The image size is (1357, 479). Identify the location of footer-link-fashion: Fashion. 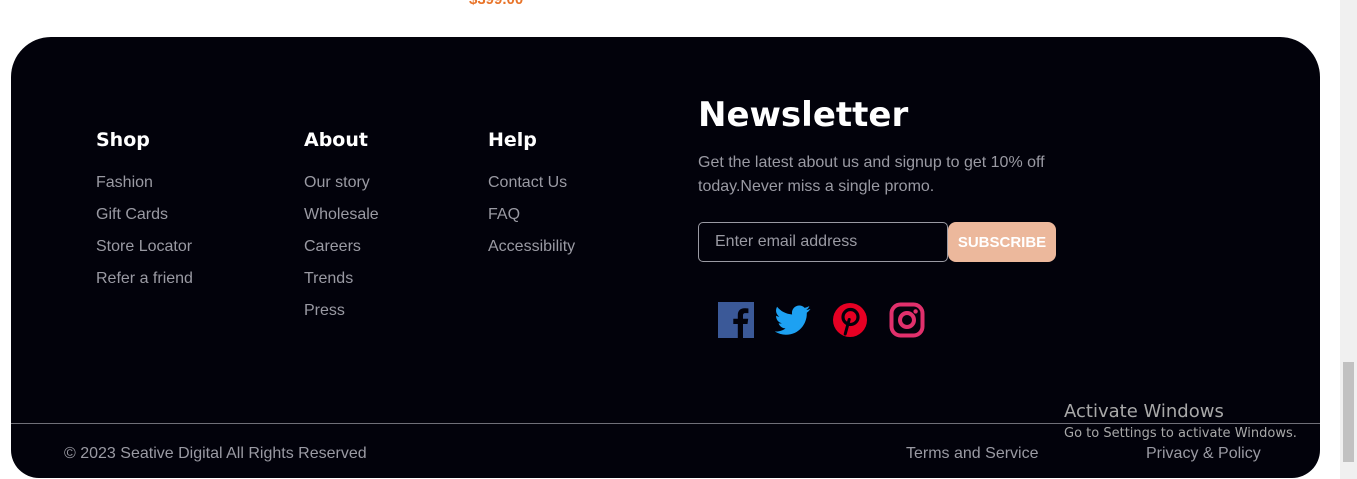
(144, 183).